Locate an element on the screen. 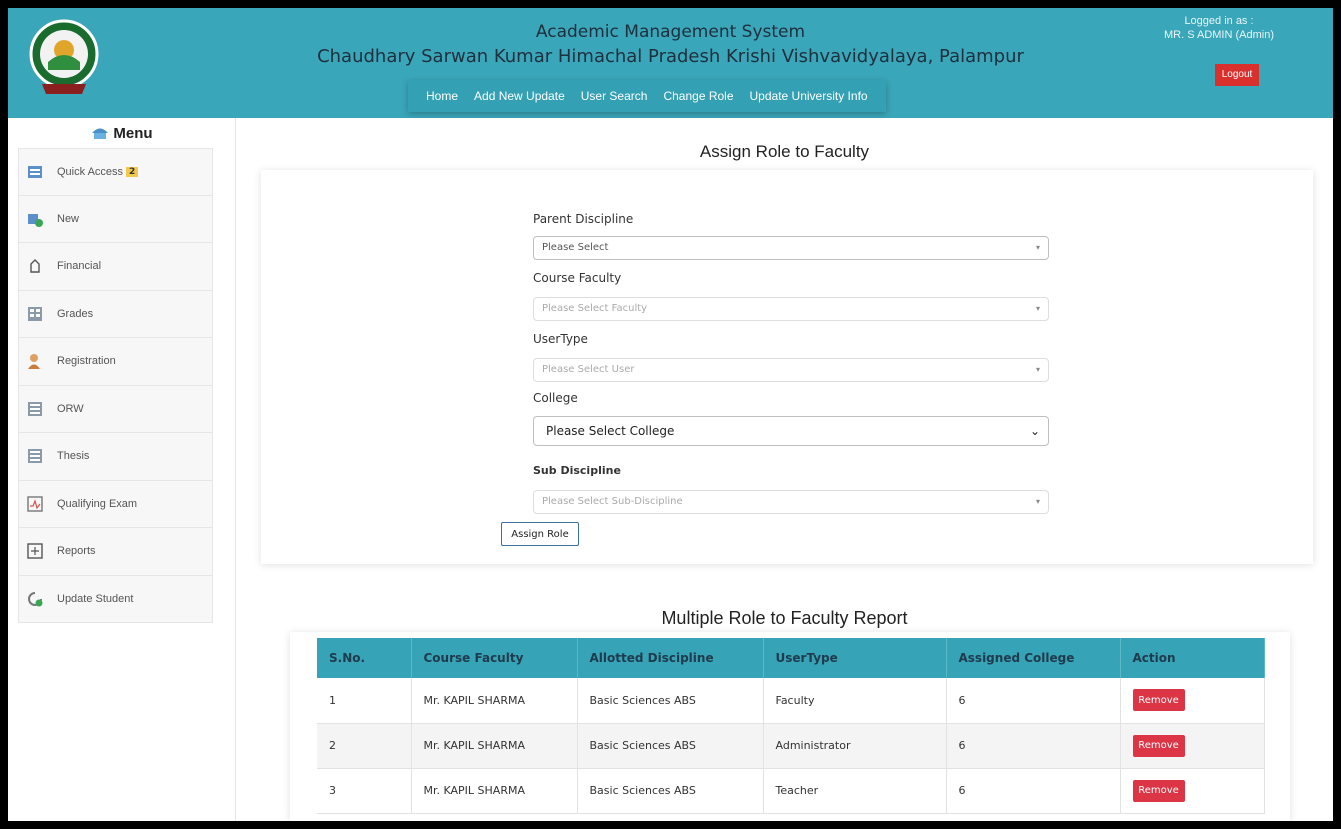 The image size is (1341, 829). menu-heading: Menu is located at coordinates (122, 134).